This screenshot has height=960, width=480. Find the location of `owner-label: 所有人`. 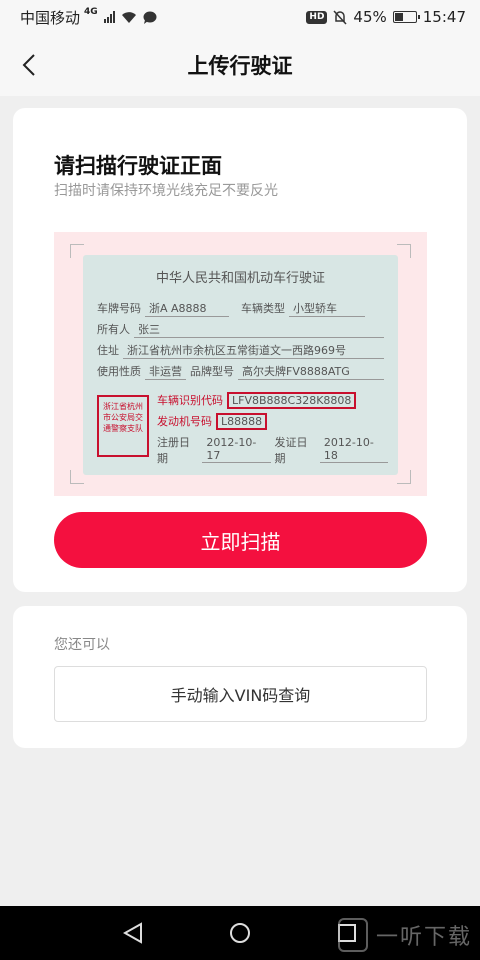

owner-label: 所有人 is located at coordinates (113, 329).